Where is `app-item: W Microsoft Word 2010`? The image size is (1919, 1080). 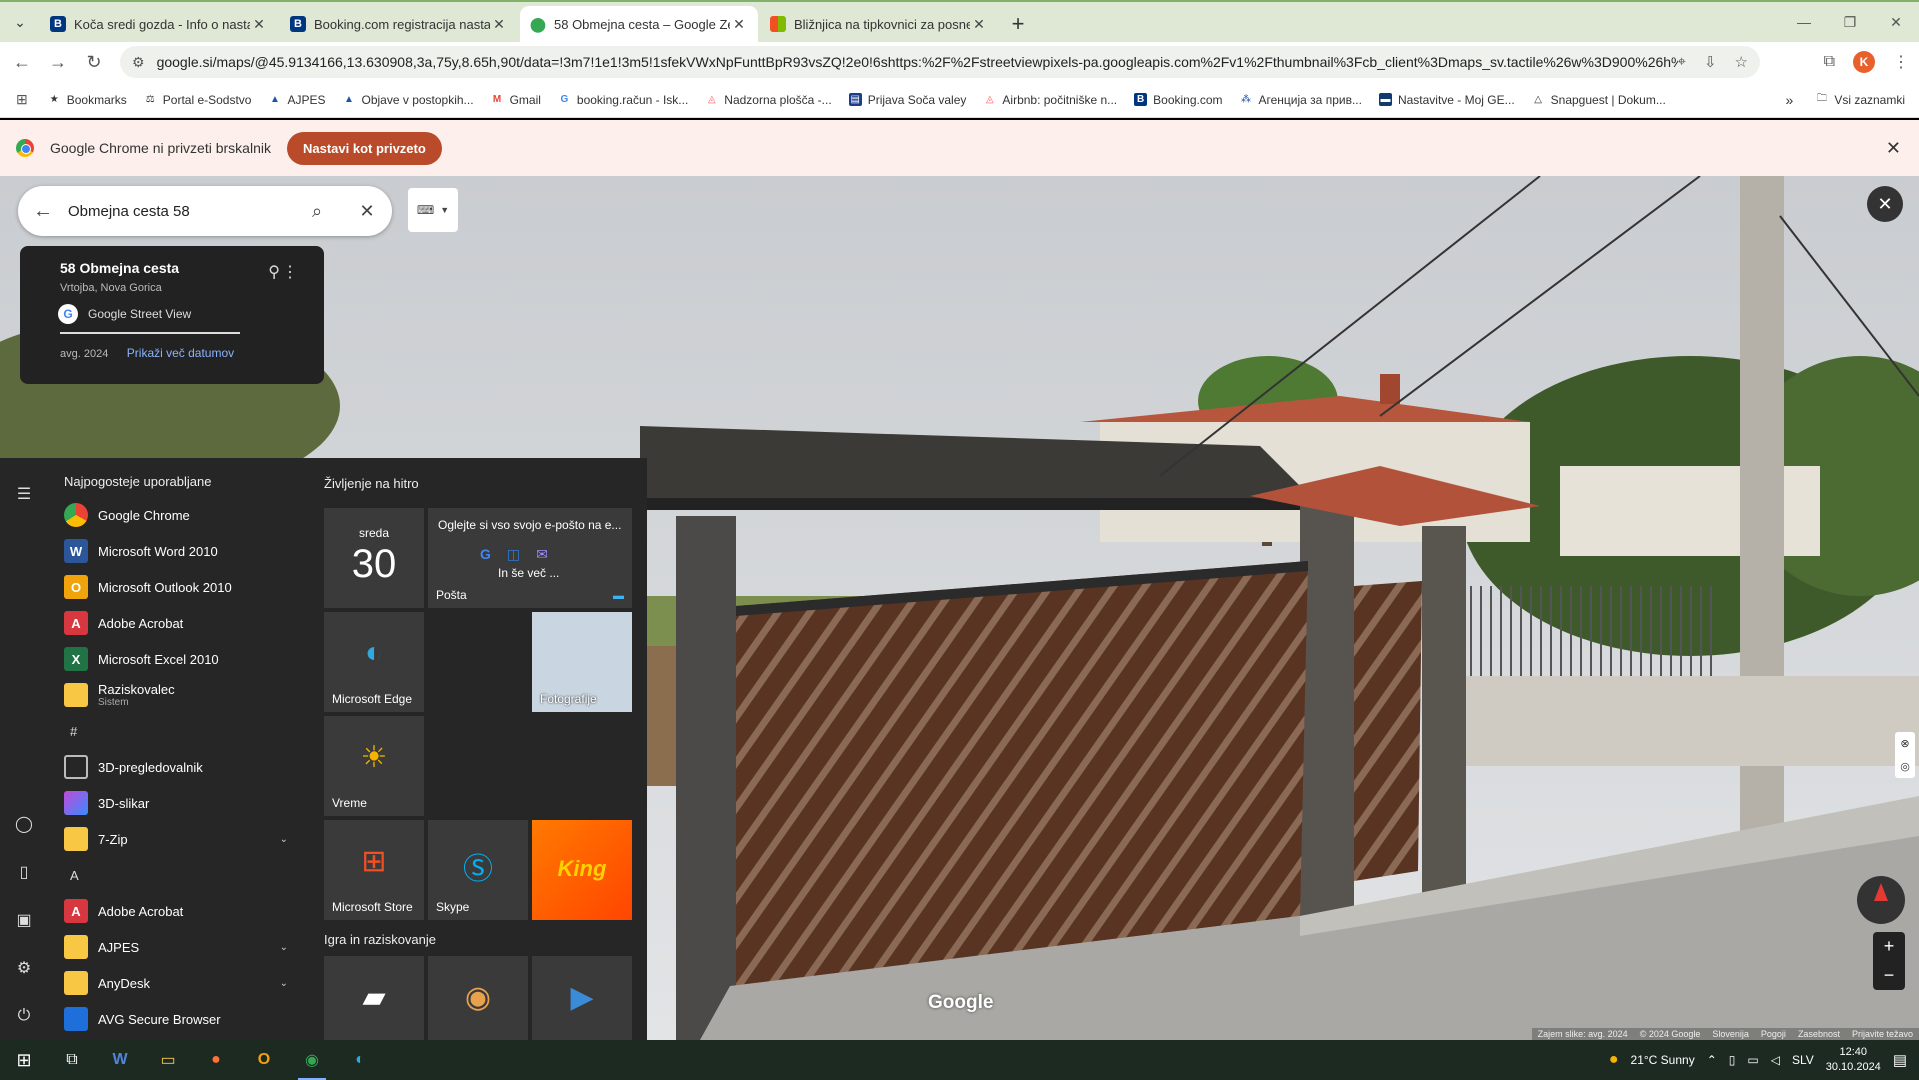
app-item: W Microsoft Word 2010 is located at coordinates (178, 551).